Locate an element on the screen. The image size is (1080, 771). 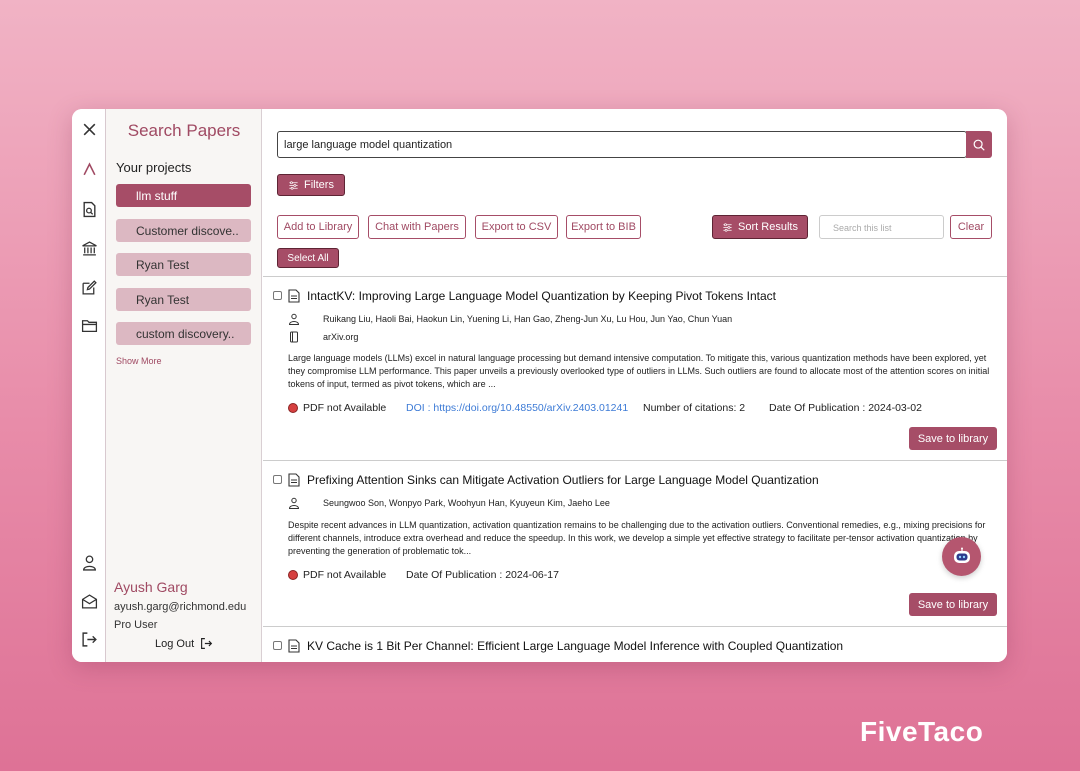
export-csv-button: Export to CSV is located at coordinates (516, 227).